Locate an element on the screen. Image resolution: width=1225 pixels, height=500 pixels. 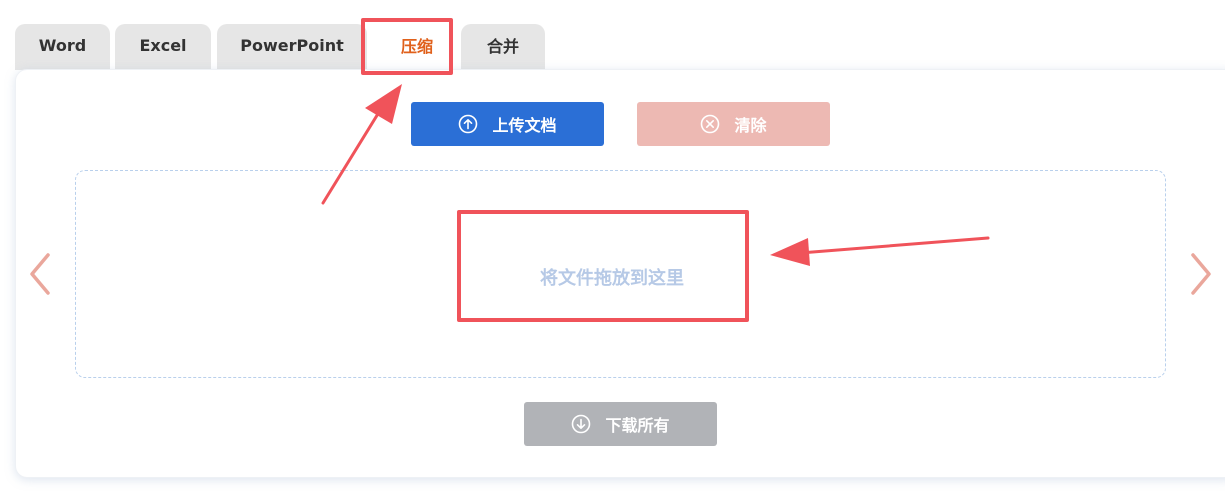
annotation-arrow-to-tab is located at coordinates (361, 144).